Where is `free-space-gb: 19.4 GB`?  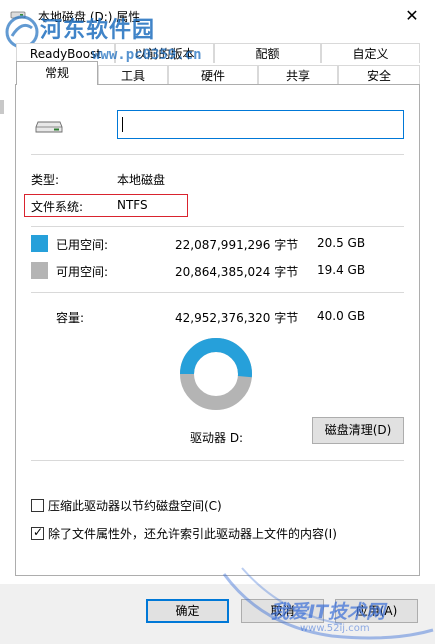 free-space-gb: 19.4 GB is located at coordinates (341, 270).